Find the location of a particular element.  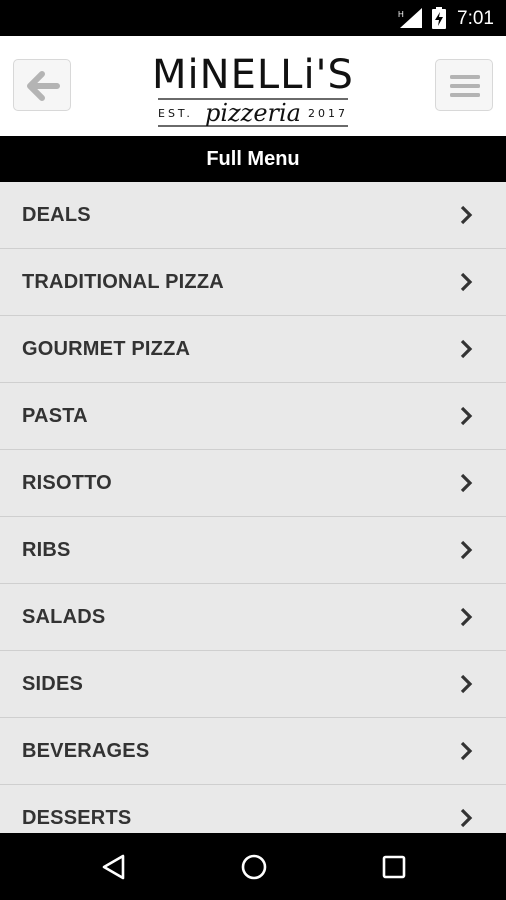

menu-item-desserts: DESSERTS is located at coordinates (253, 809).